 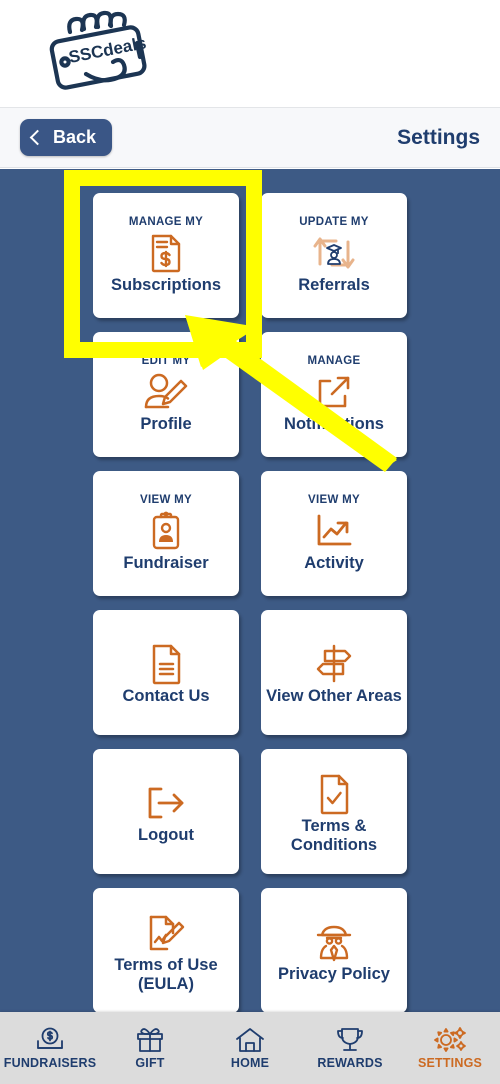 I want to click on document-check-icon, so click(x=334, y=794).